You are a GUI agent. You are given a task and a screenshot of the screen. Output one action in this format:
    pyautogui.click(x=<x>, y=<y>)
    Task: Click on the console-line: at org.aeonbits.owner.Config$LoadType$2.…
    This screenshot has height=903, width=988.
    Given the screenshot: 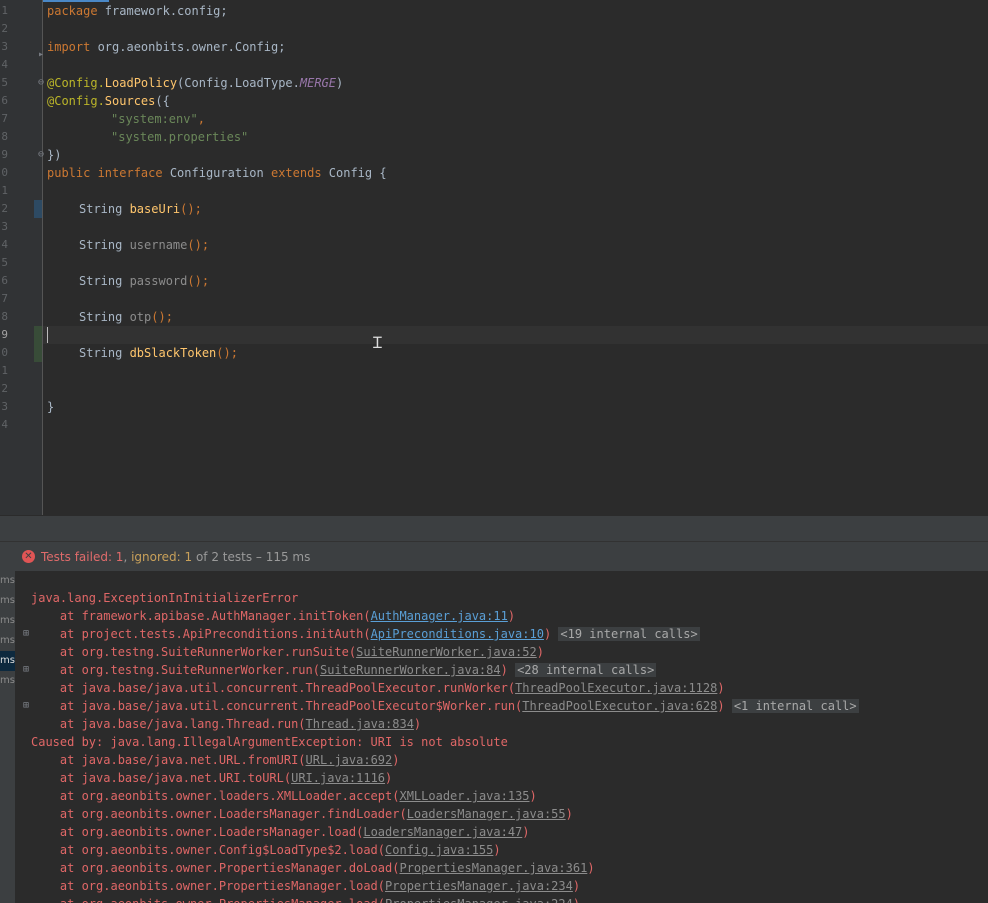 What is the action you would take?
    pyautogui.click(x=266, y=850)
    